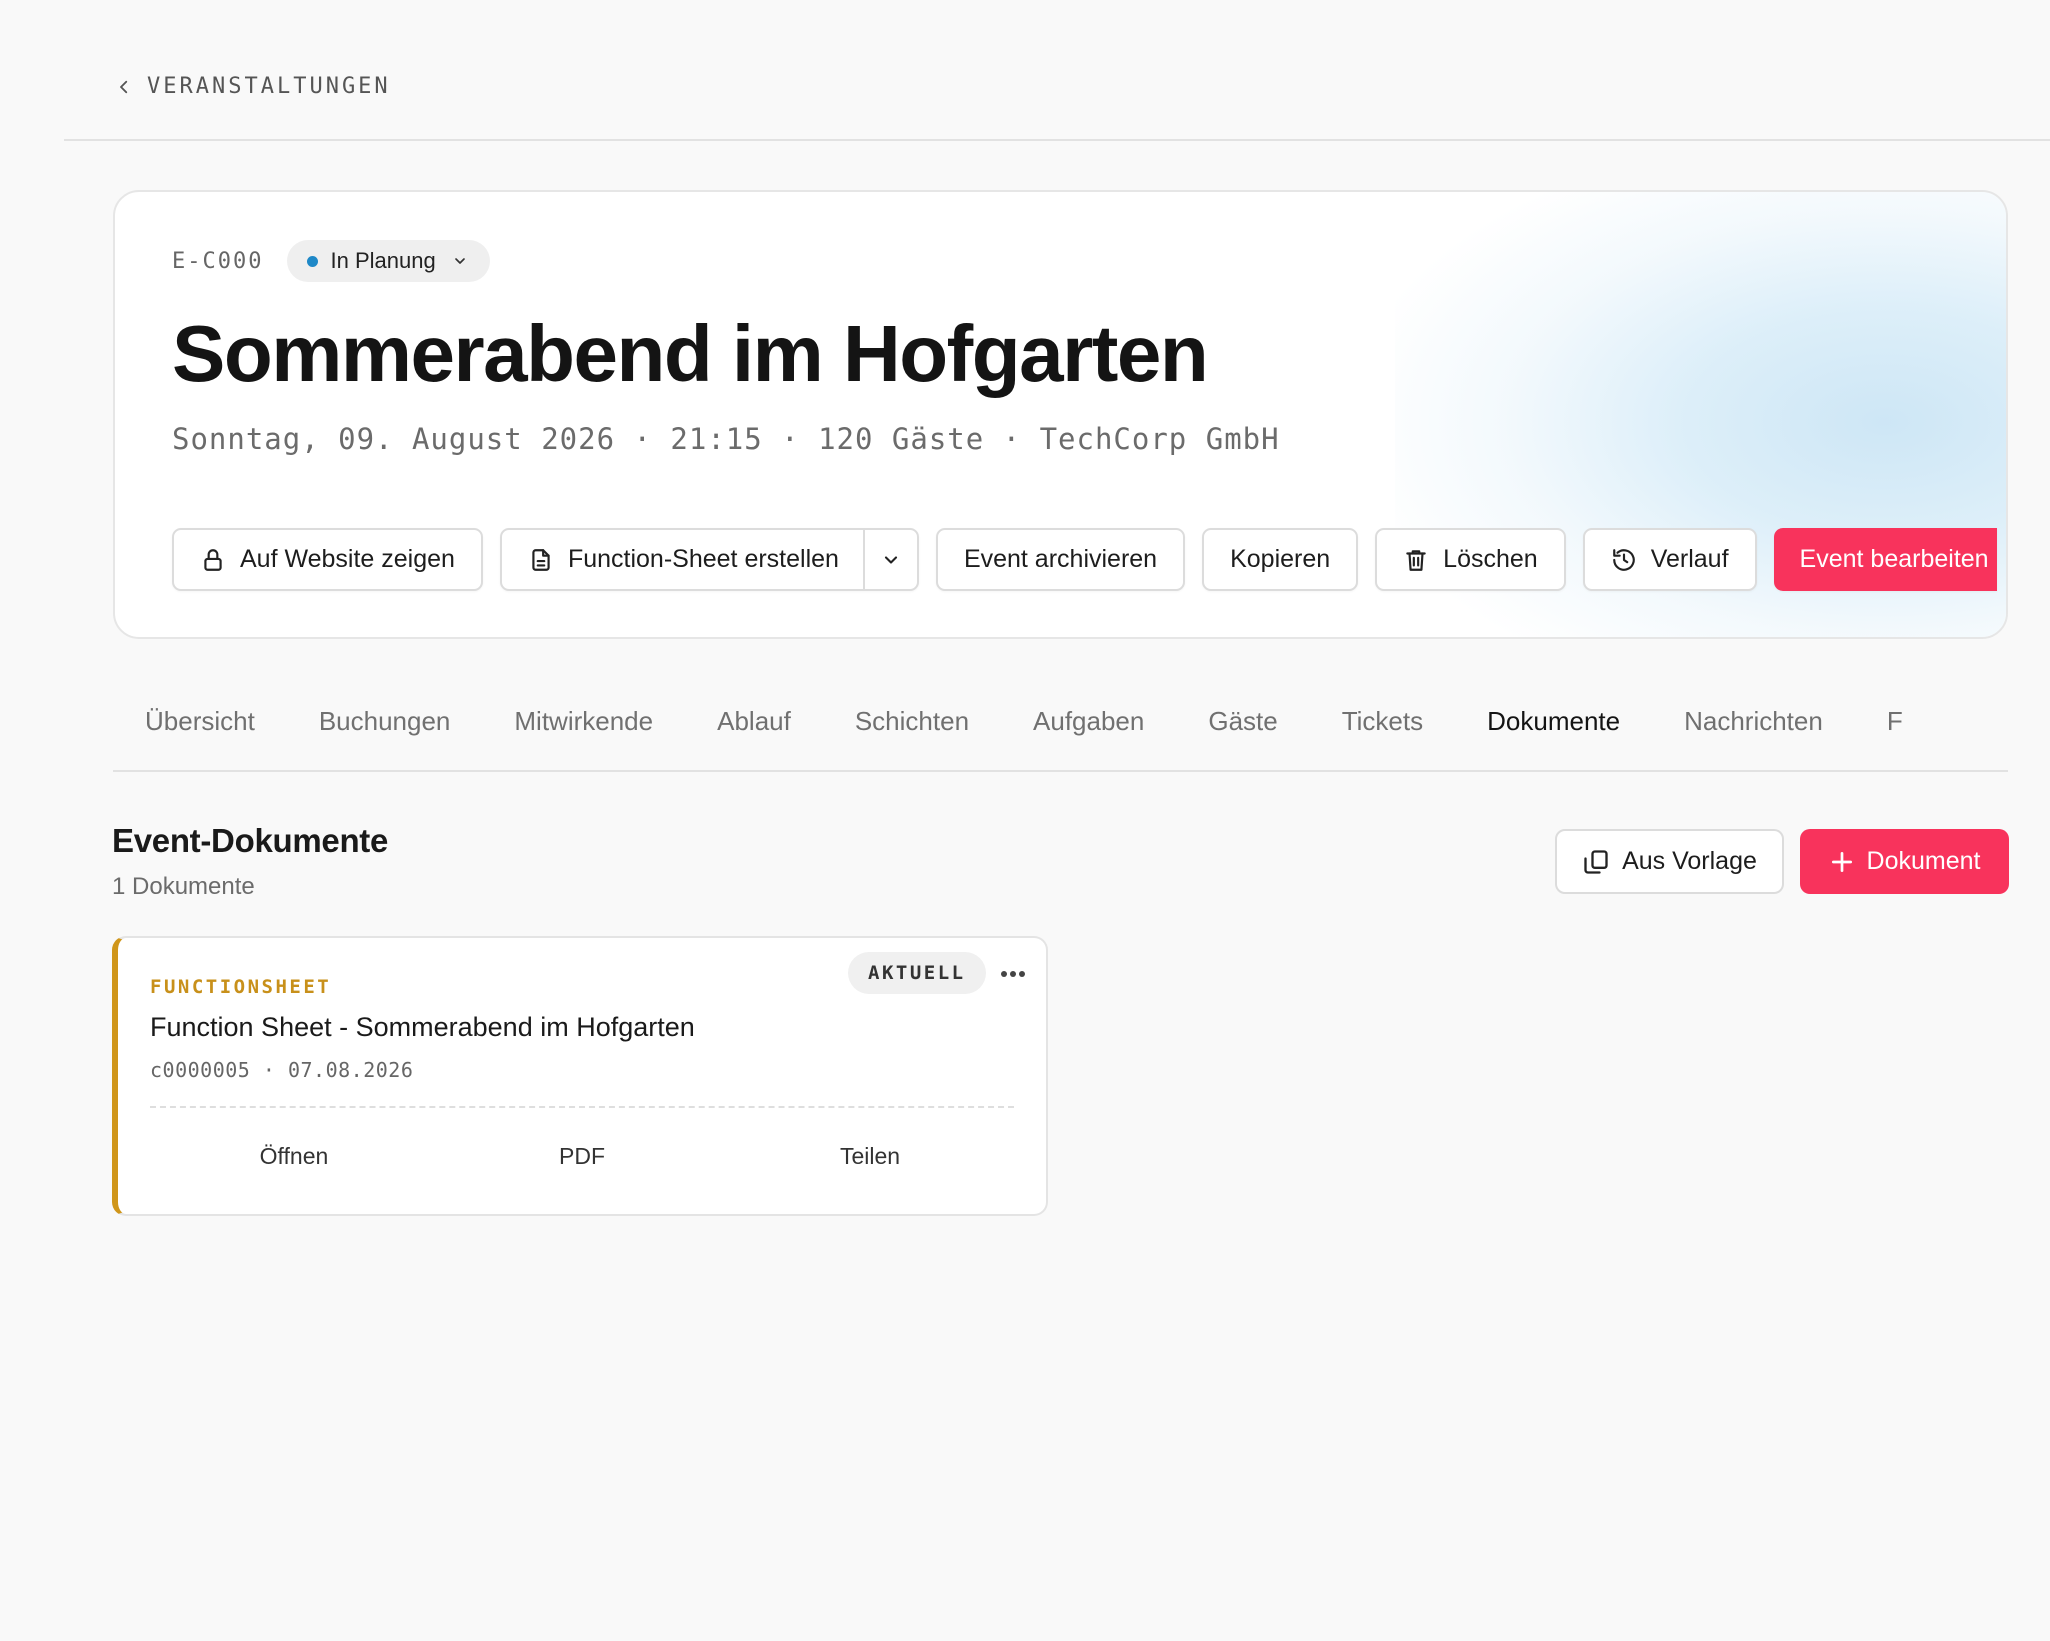  What do you see at coordinates (754, 732) in the screenshot?
I see `tab-ablauf: Ablauf` at bounding box center [754, 732].